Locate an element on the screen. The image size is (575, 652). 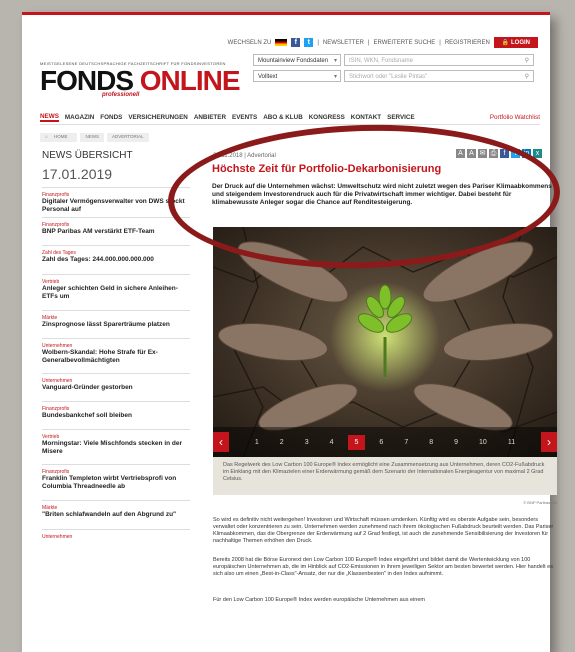
logo-part-online: ONLINE is located at coordinates (190, 80).